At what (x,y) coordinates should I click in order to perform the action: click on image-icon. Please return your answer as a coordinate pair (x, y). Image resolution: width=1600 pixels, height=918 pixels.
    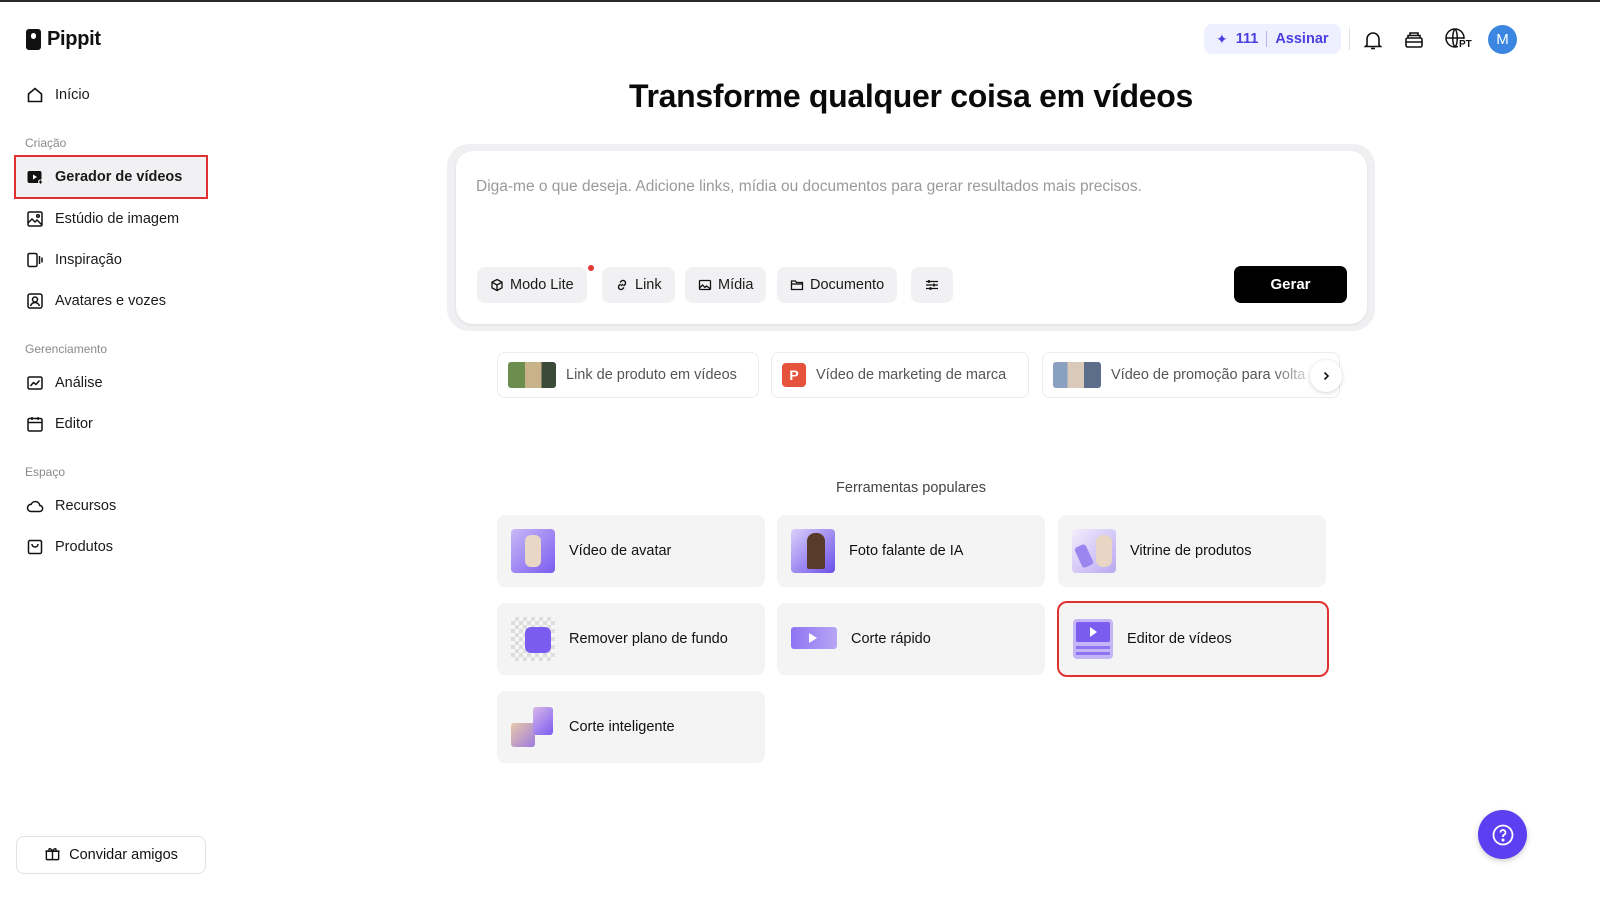
    Looking at the image, I should click on (705, 285).